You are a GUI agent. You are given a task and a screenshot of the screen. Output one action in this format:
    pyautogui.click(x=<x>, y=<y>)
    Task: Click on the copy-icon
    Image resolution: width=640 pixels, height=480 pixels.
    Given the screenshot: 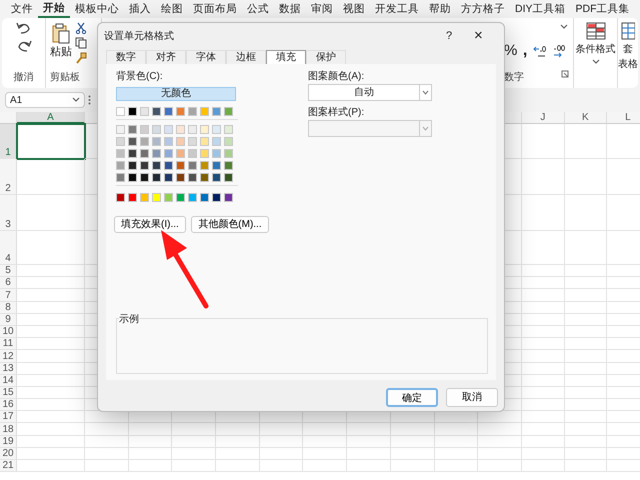 What is the action you would take?
    pyautogui.click(x=80, y=42)
    